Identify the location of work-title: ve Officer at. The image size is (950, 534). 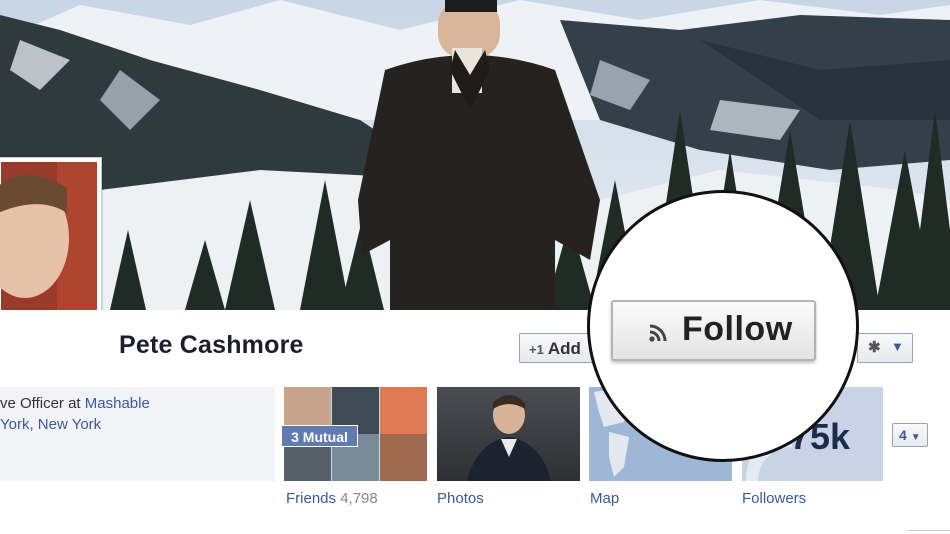
(42, 403).